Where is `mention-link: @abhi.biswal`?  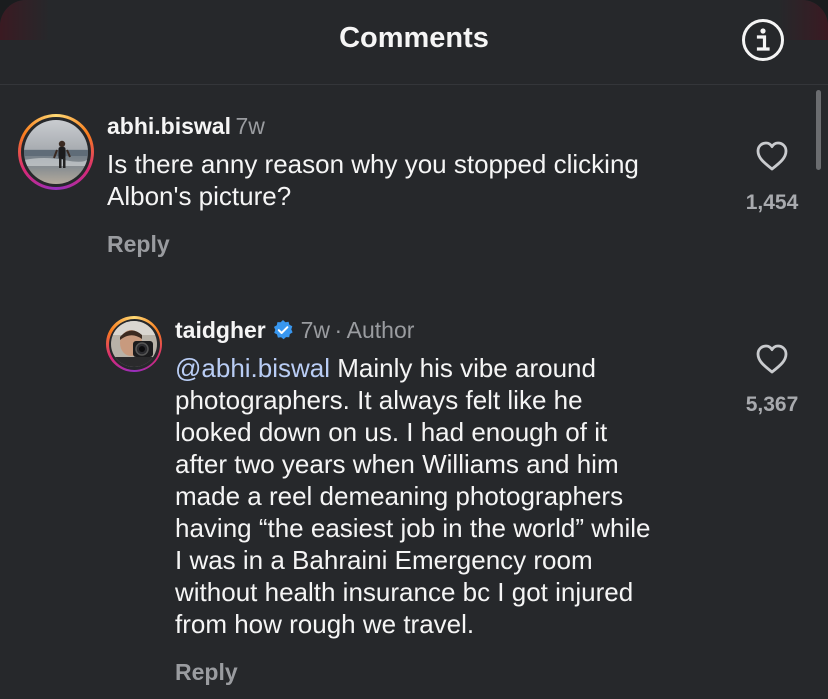
mention-link: @abhi.biswal is located at coordinates (252, 368).